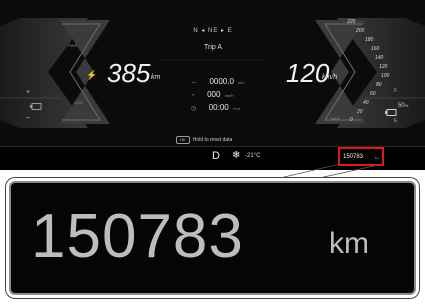  I want to click on odometer-unit-zoom: km, so click(349, 243).